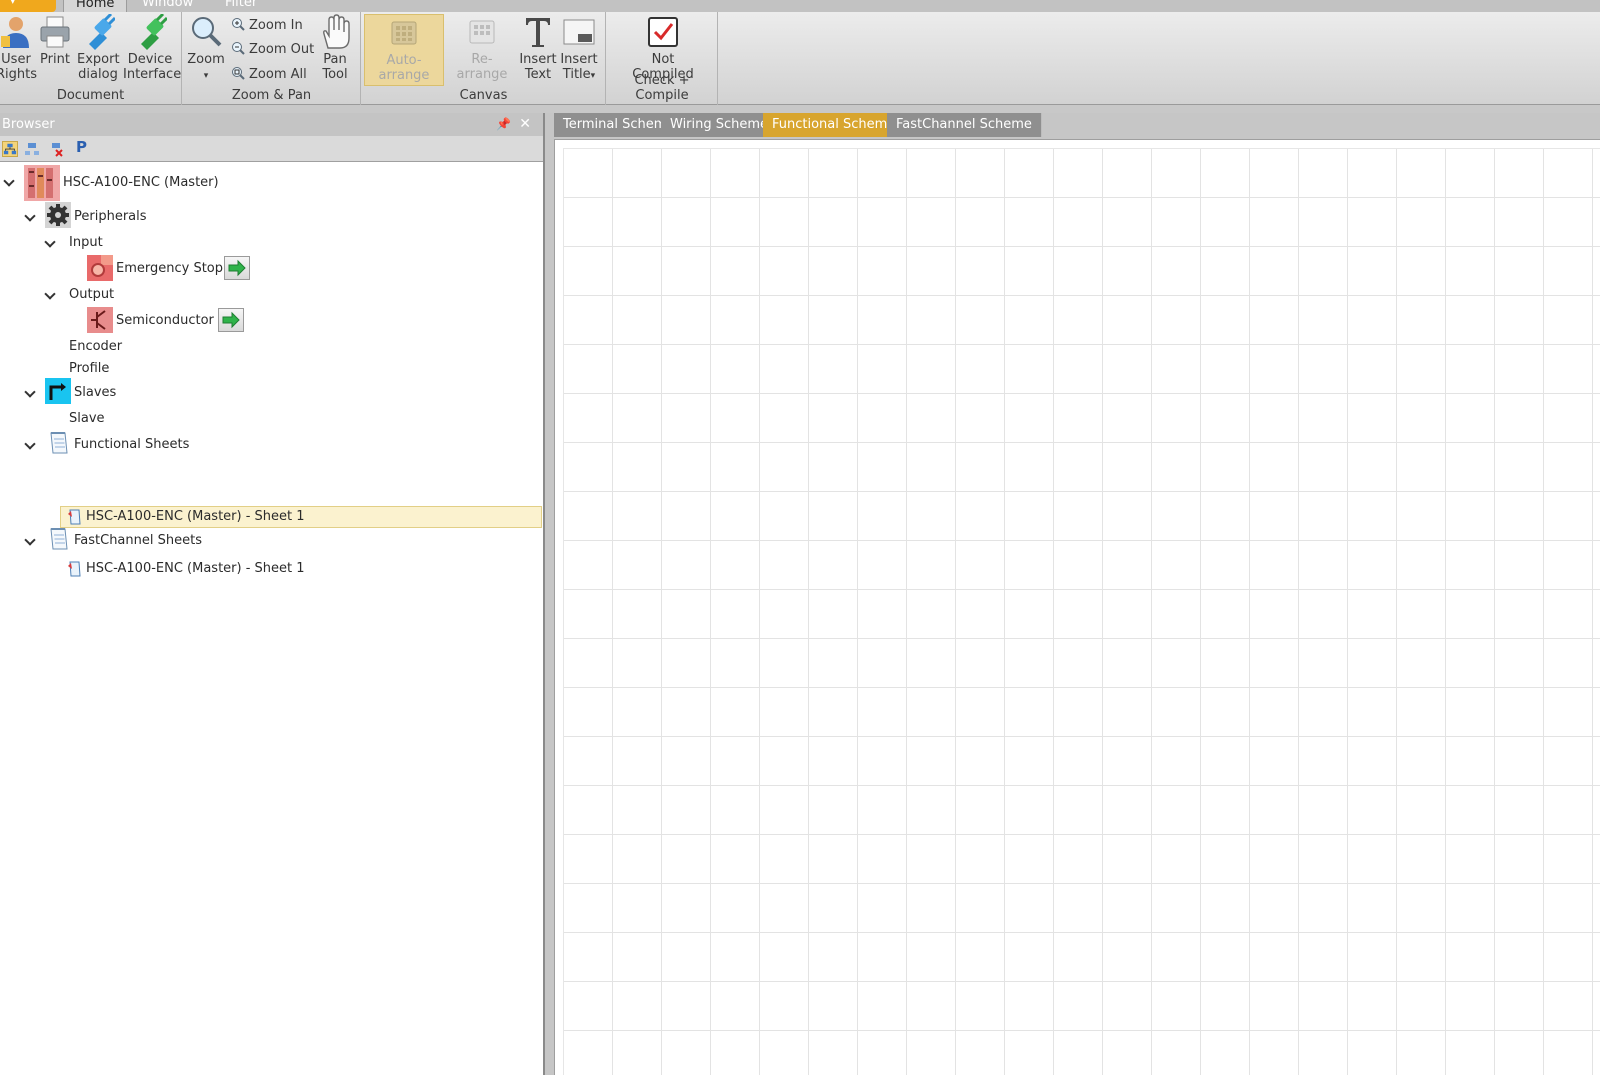 The image size is (1600, 1075). Describe the element at coordinates (15, 32) in the screenshot. I see `user-rights-icon` at that location.